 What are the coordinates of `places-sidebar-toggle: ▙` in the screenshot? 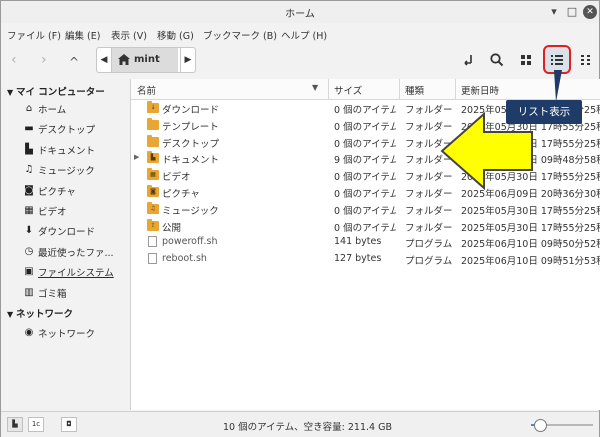 It's located at (15, 424).